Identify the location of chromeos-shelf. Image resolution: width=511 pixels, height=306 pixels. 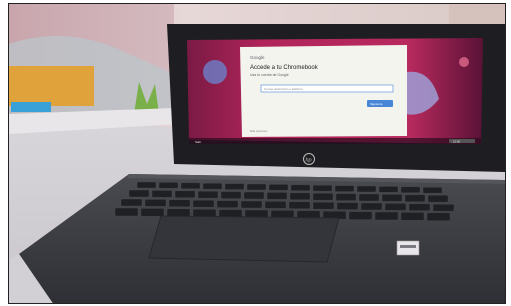
(335, 141).